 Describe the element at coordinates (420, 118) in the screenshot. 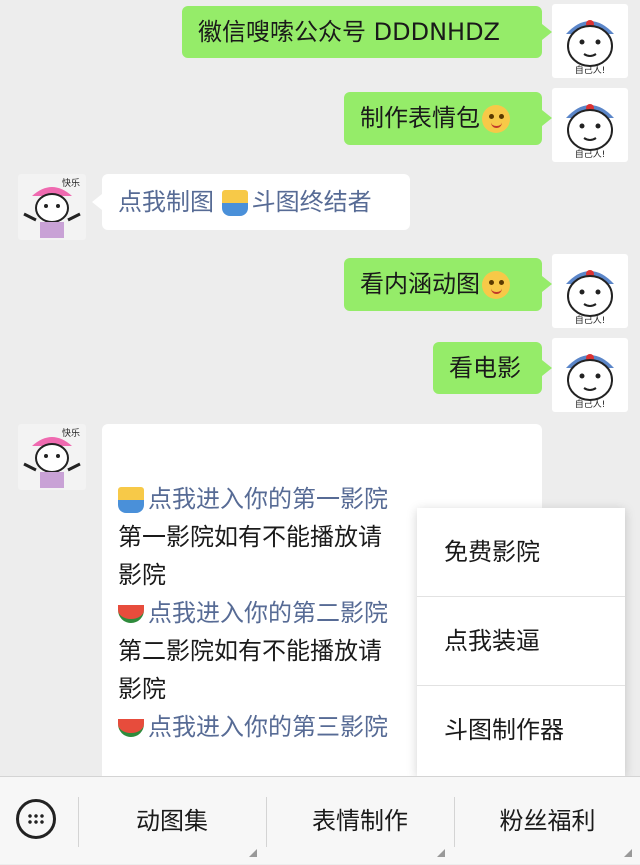

I see `message-text: 制作表情包` at that location.